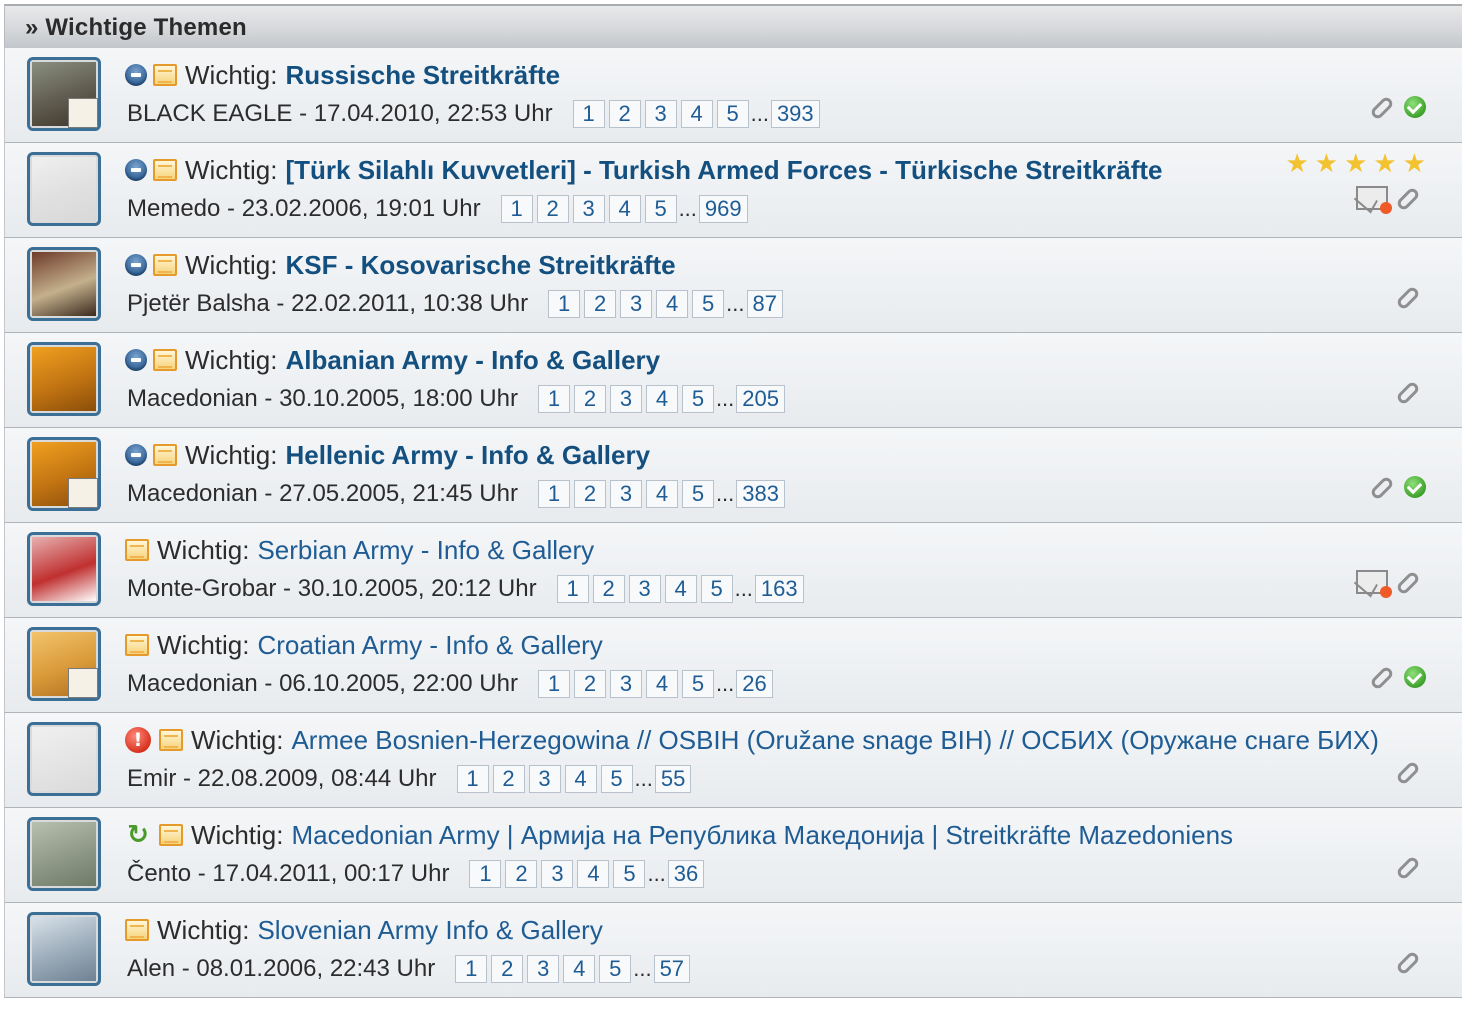 This screenshot has height=1010, width=1462. I want to click on thread-badges, so click(1407, 297).